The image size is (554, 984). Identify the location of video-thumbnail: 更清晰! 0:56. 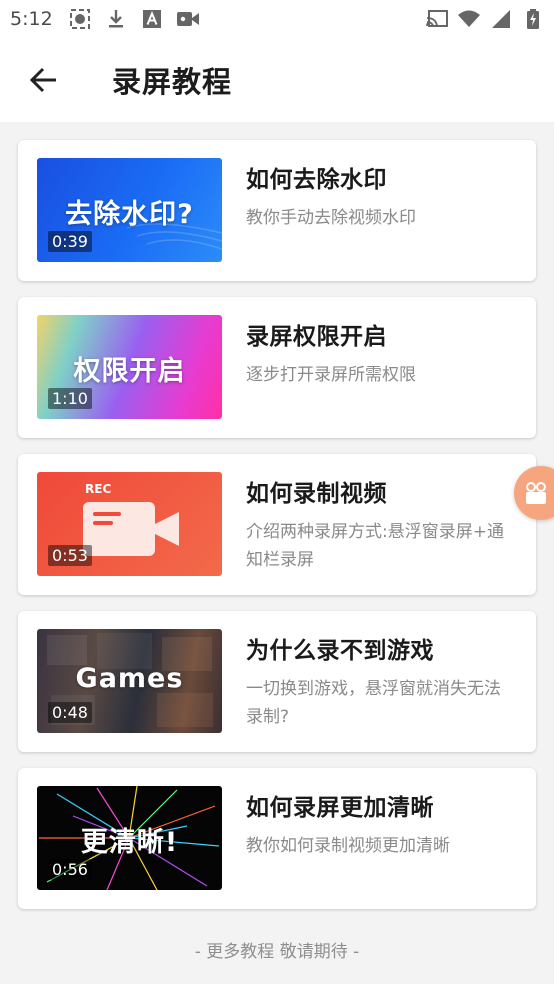
(129, 838).